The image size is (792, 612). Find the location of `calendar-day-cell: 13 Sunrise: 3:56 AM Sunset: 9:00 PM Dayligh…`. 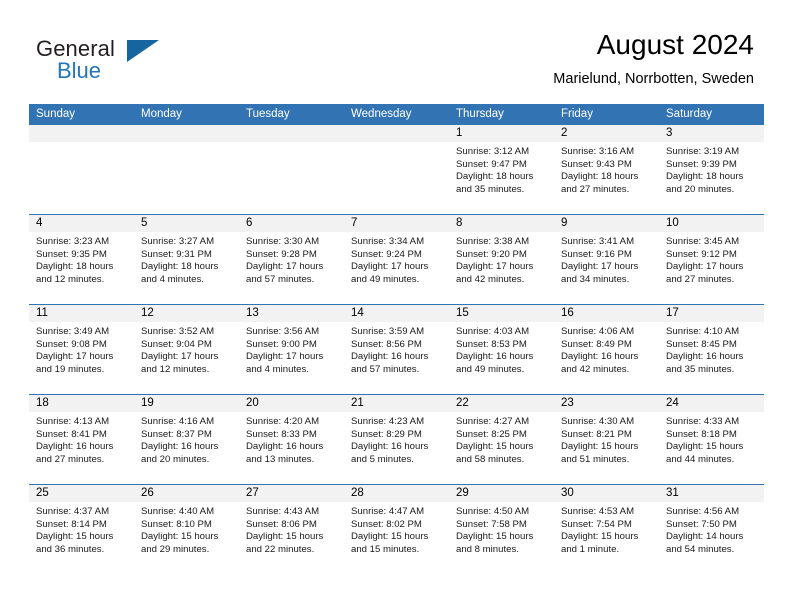

calendar-day-cell: 13 Sunrise: 3:56 AM Sunset: 9:00 PM Dayligh… is located at coordinates (291, 349).